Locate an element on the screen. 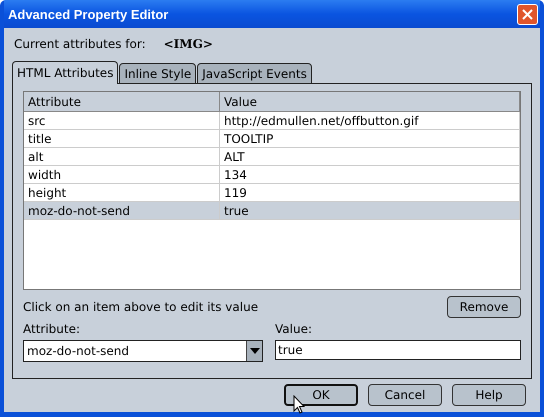 This screenshot has height=417, width=544. dialog-button: OK is located at coordinates (321, 395).